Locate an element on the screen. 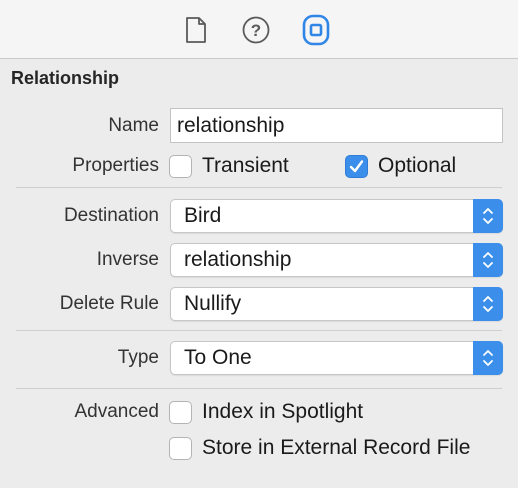  destination-label: Destination is located at coordinates (111, 215).